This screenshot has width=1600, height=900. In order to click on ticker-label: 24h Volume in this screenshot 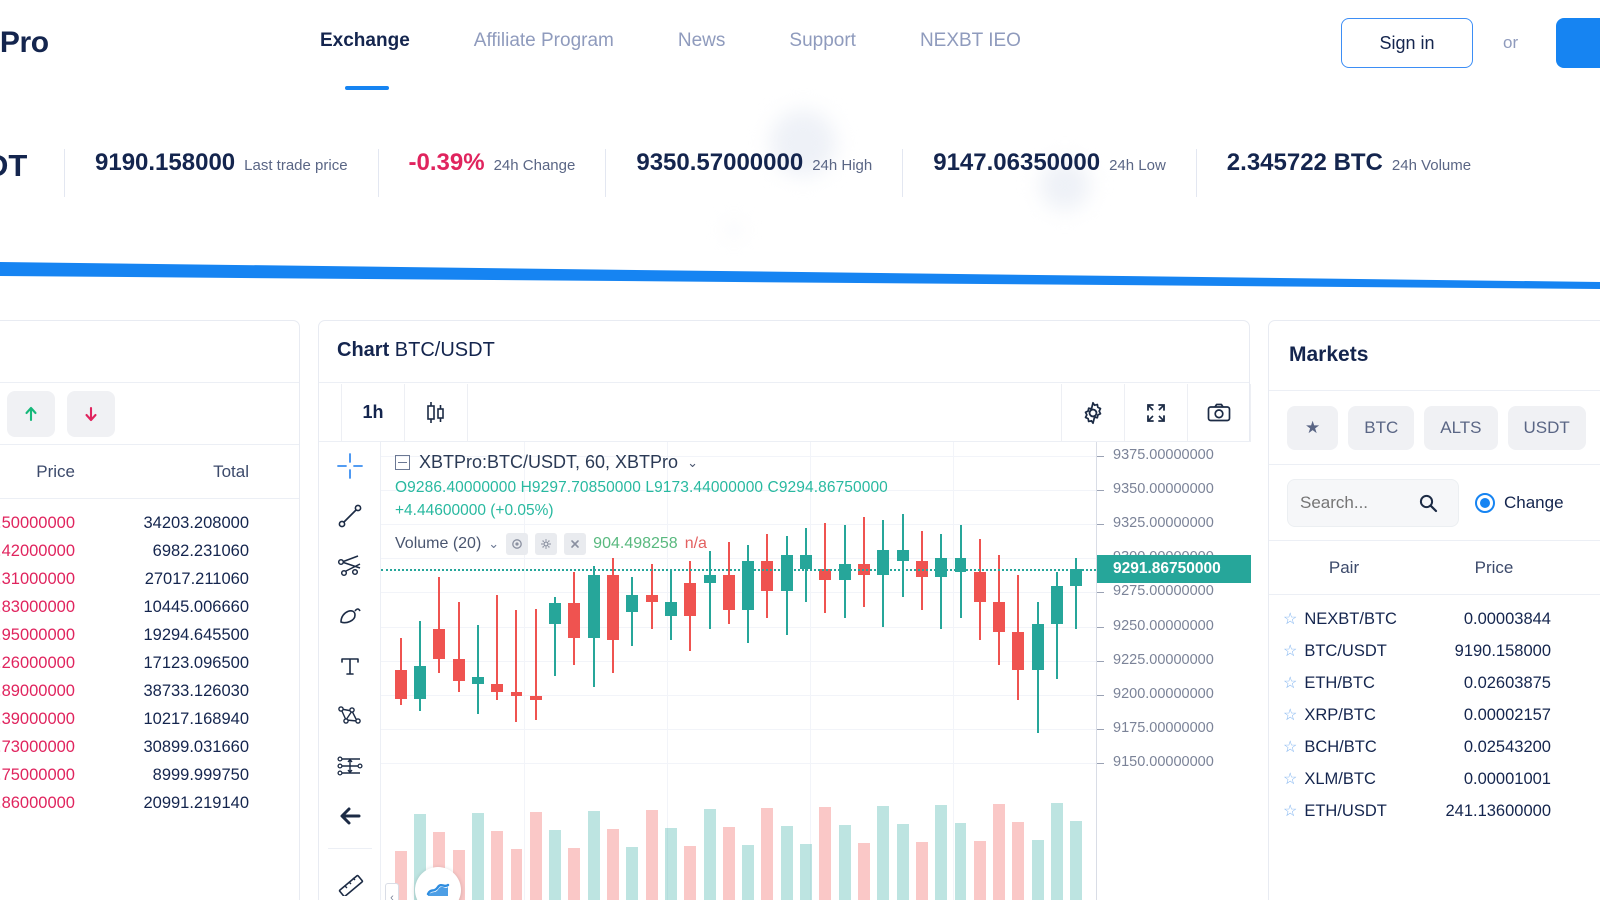, I will do `click(1431, 165)`.